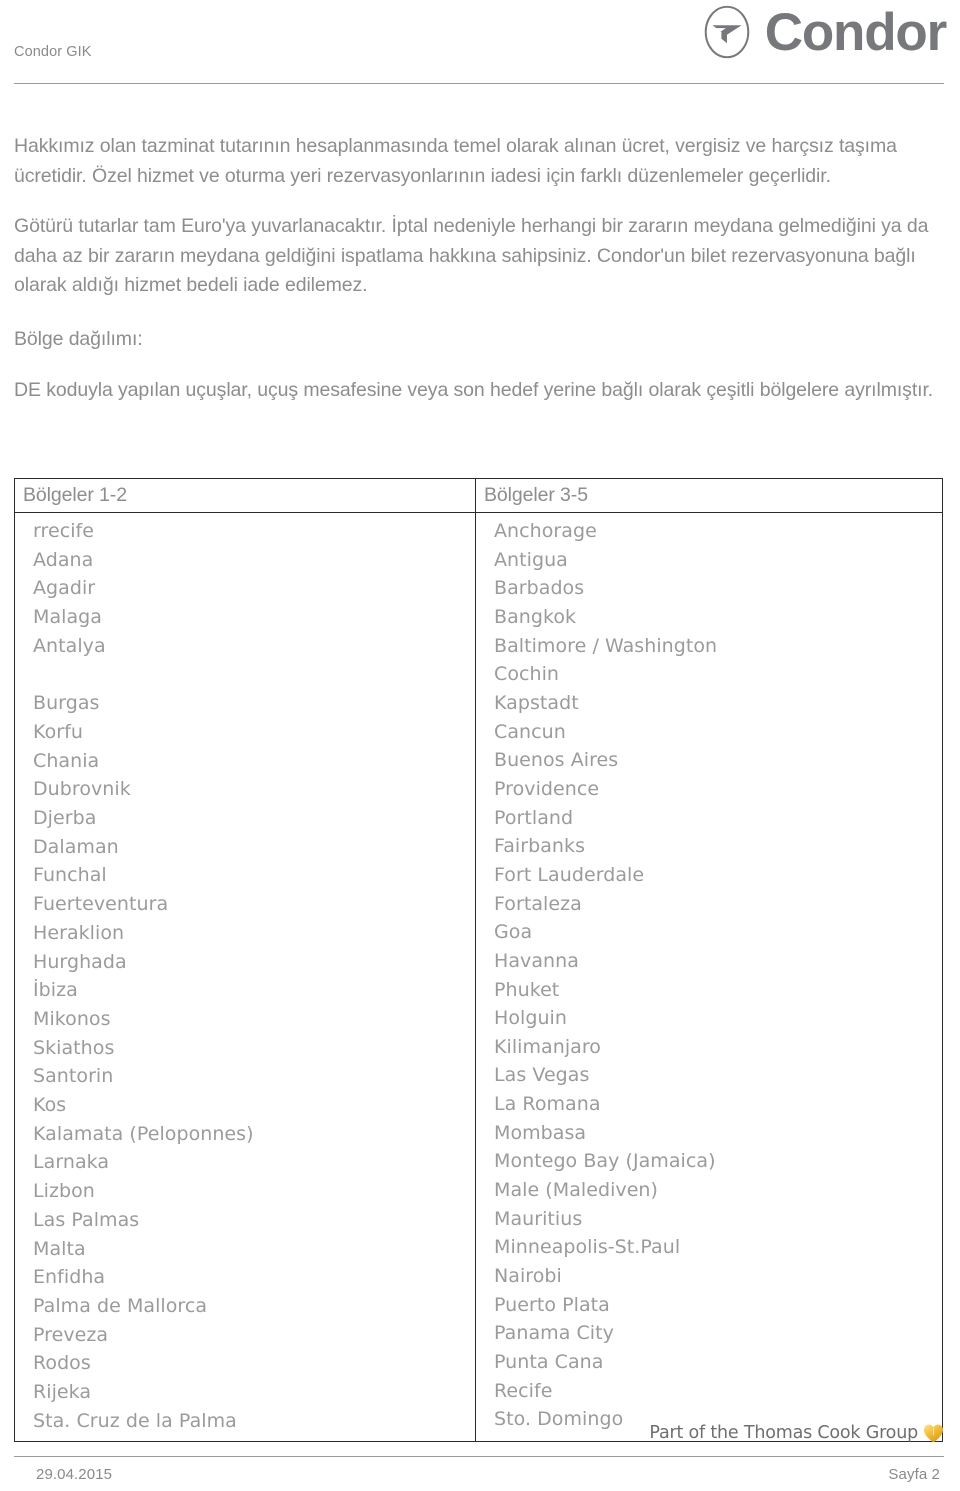  What do you see at coordinates (547, 1046) in the screenshot?
I see `city-list-item: Kilimanjaro` at bounding box center [547, 1046].